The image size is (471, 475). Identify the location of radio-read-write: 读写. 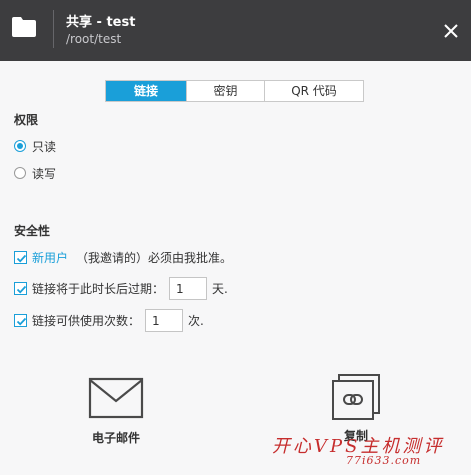
(35, 173).